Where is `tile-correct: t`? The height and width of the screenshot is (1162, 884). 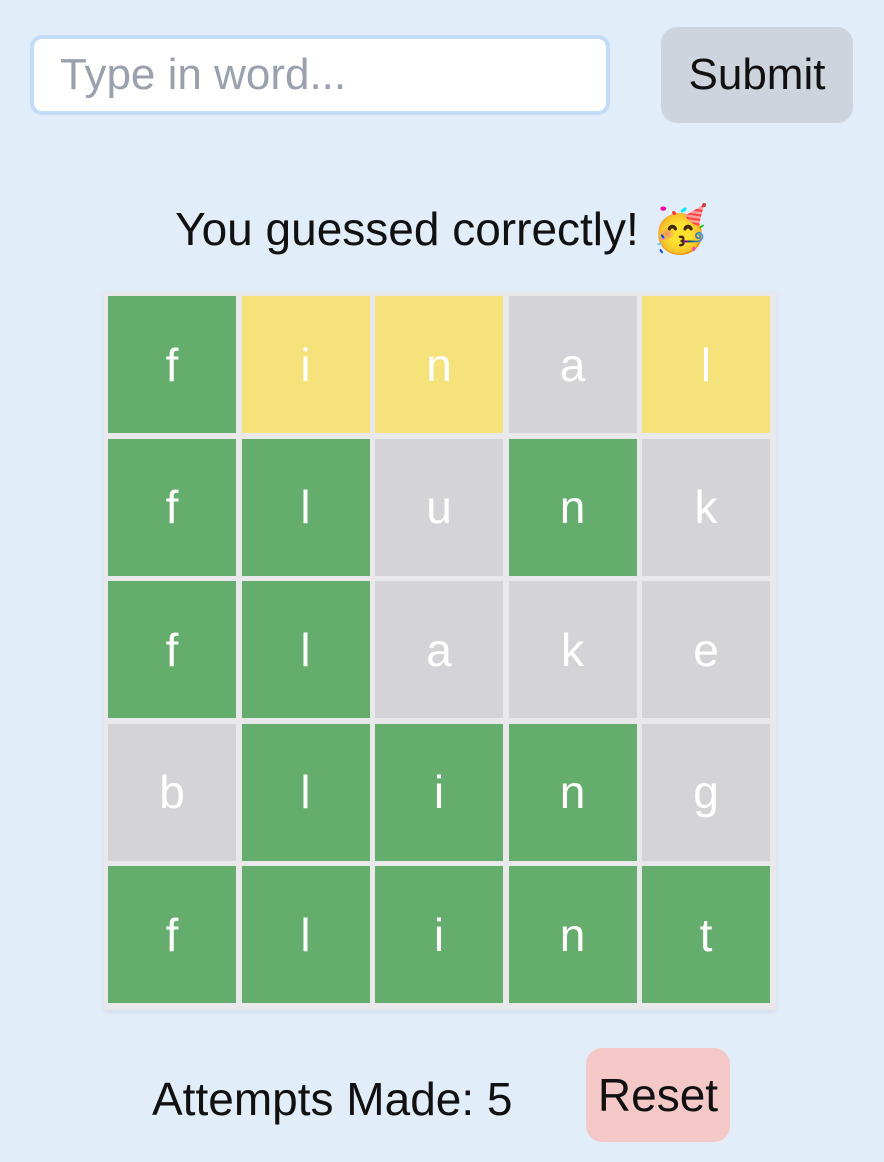
tile-correct: t is located at coordinates (706, 934).